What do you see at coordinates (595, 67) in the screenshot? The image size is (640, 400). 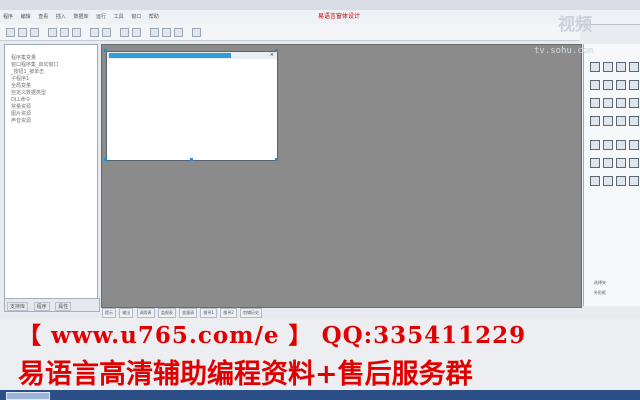 I see `pointer-icon` at bounding box center [595, 67].